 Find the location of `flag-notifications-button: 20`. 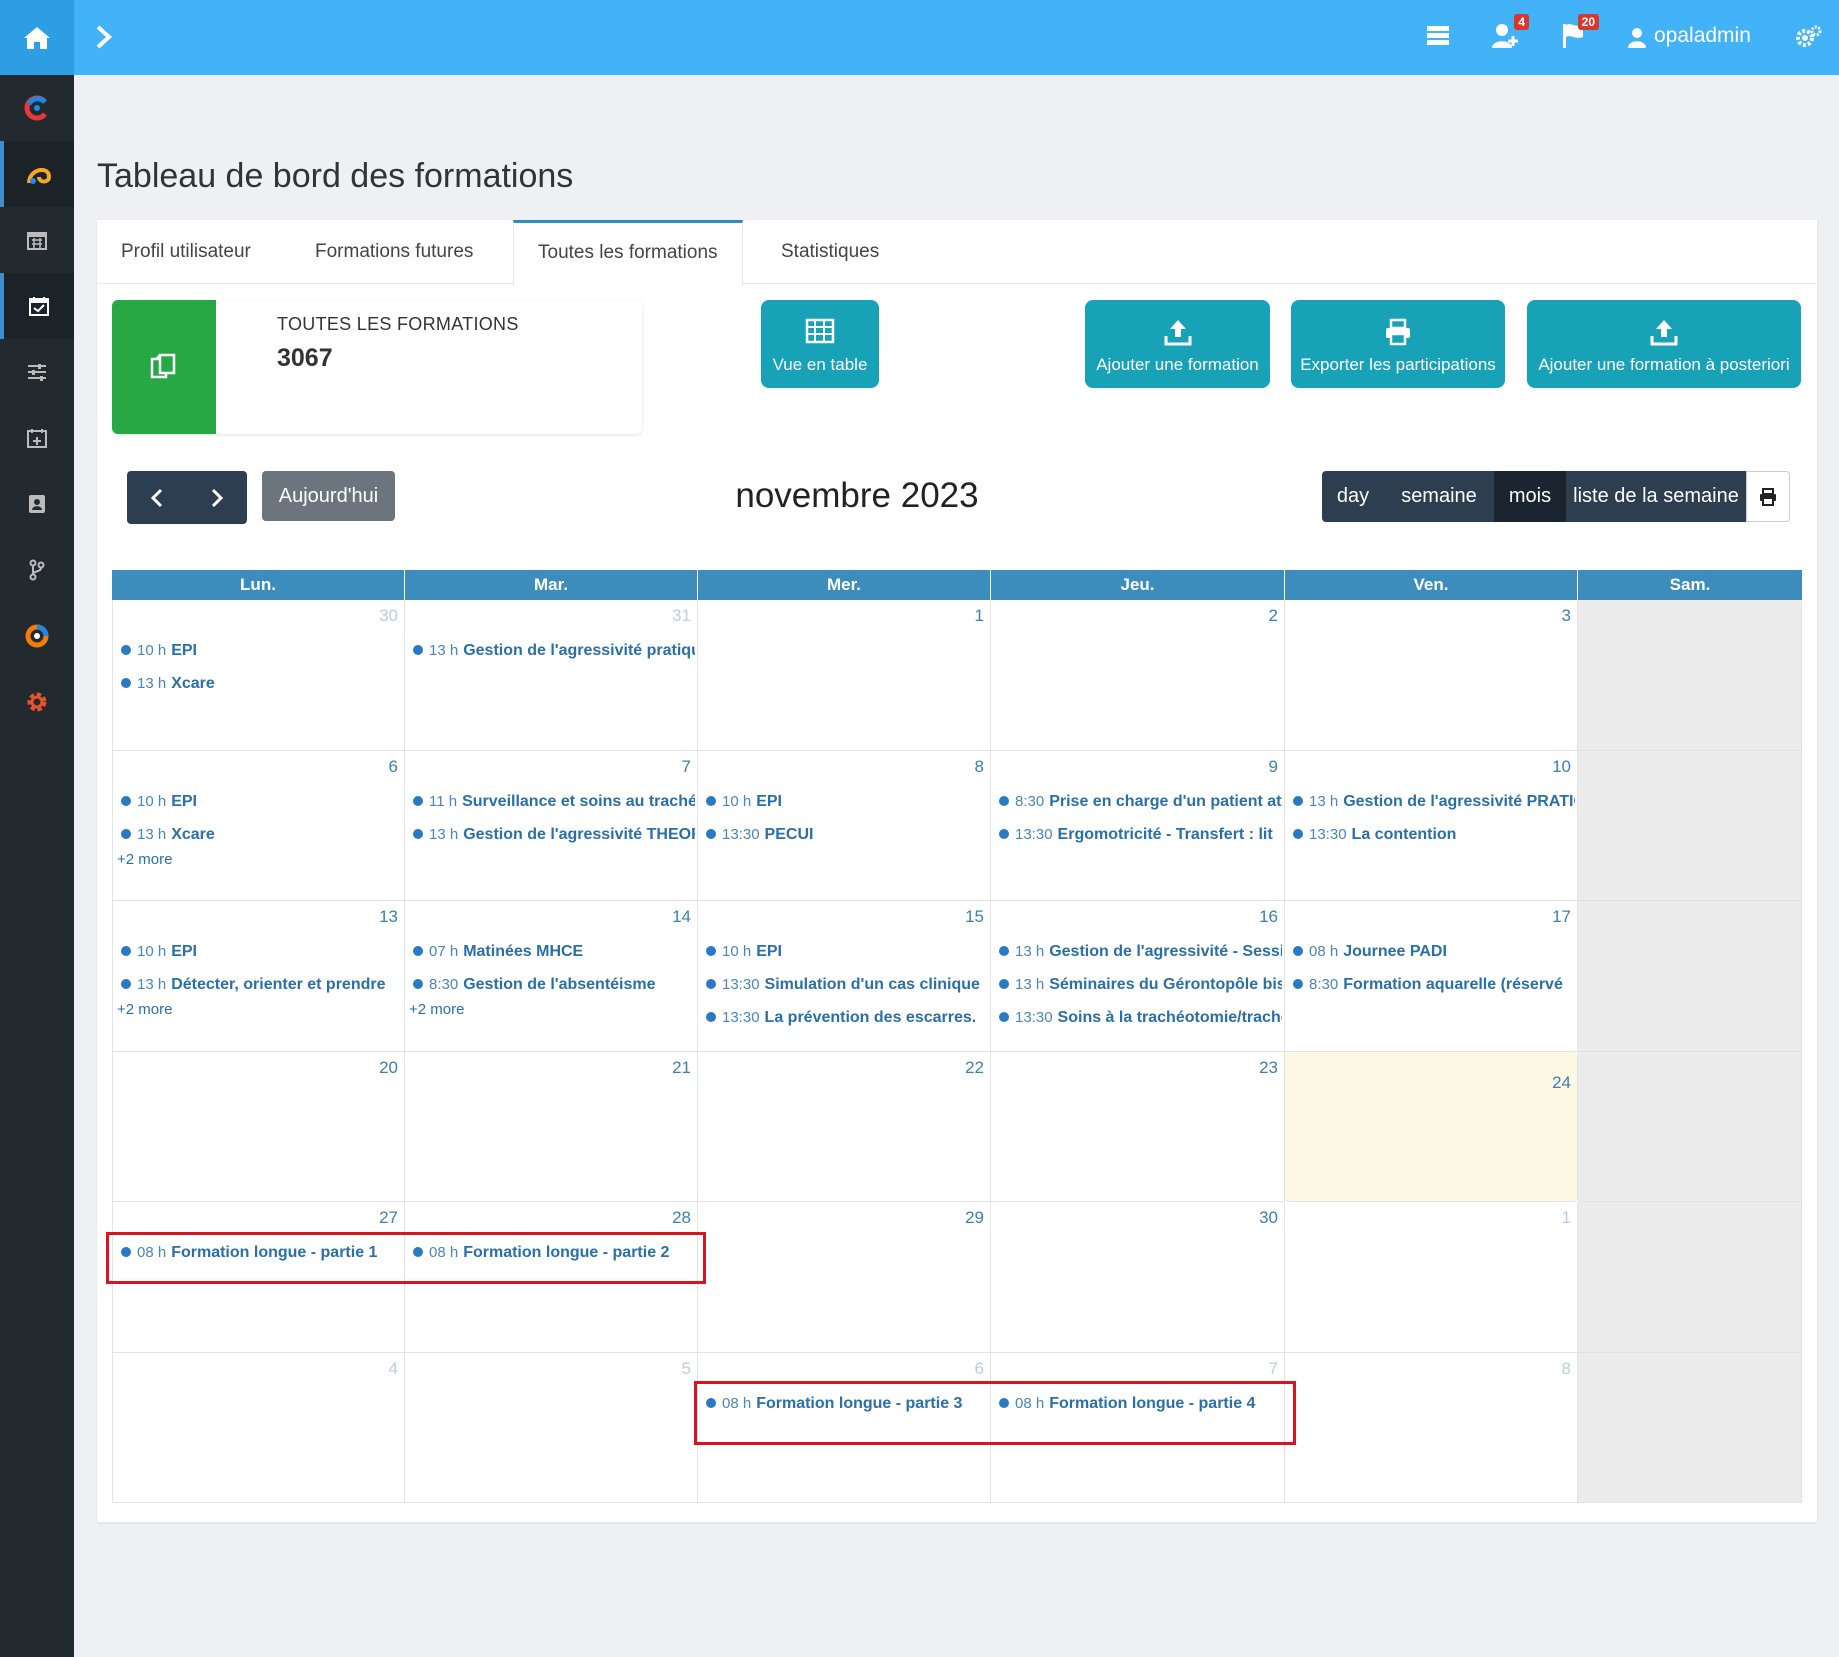

flag-notifications-button: 20 is located at coordinates (1580, 33).